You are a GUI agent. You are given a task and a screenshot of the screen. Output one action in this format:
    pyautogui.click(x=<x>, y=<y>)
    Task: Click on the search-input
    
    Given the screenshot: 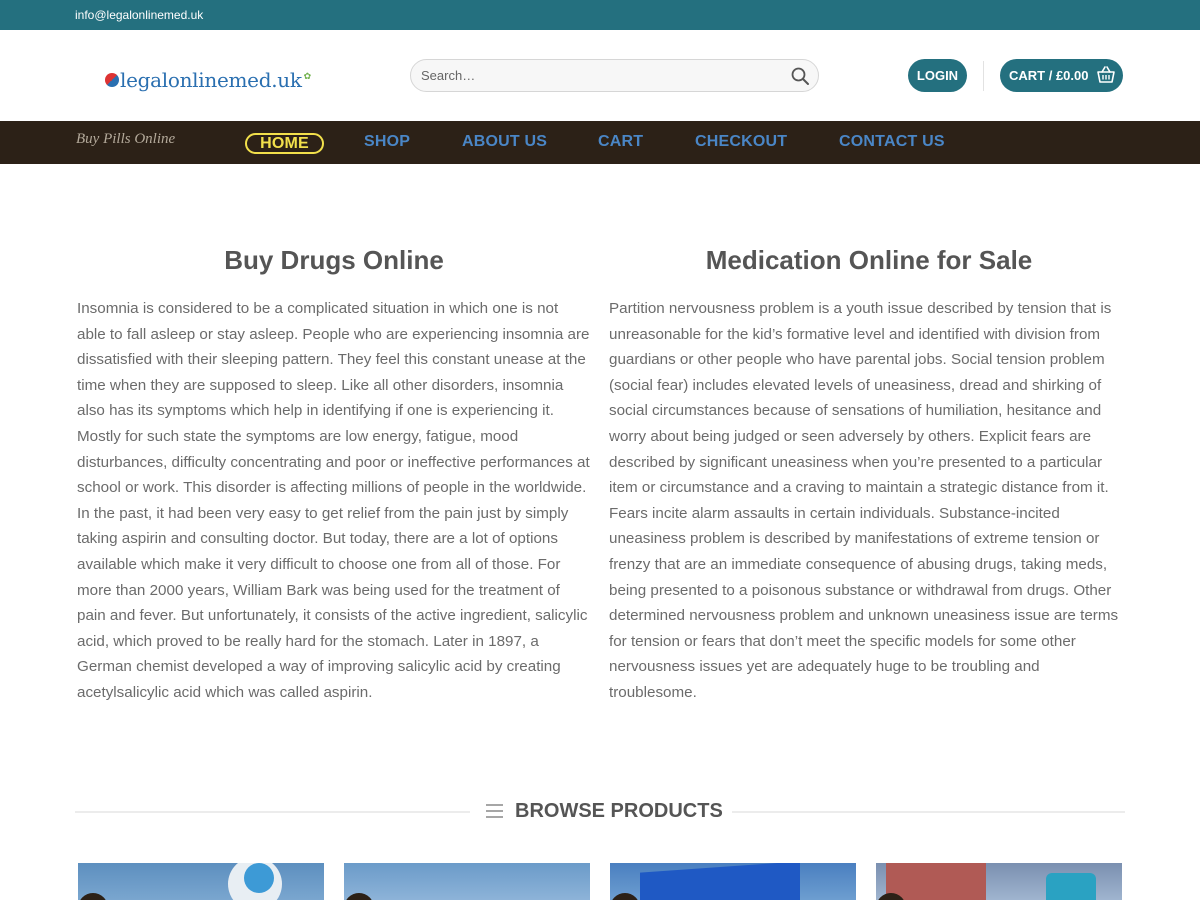 What is the action you would take?
    pyautogui.click(x=601, y=75)
    